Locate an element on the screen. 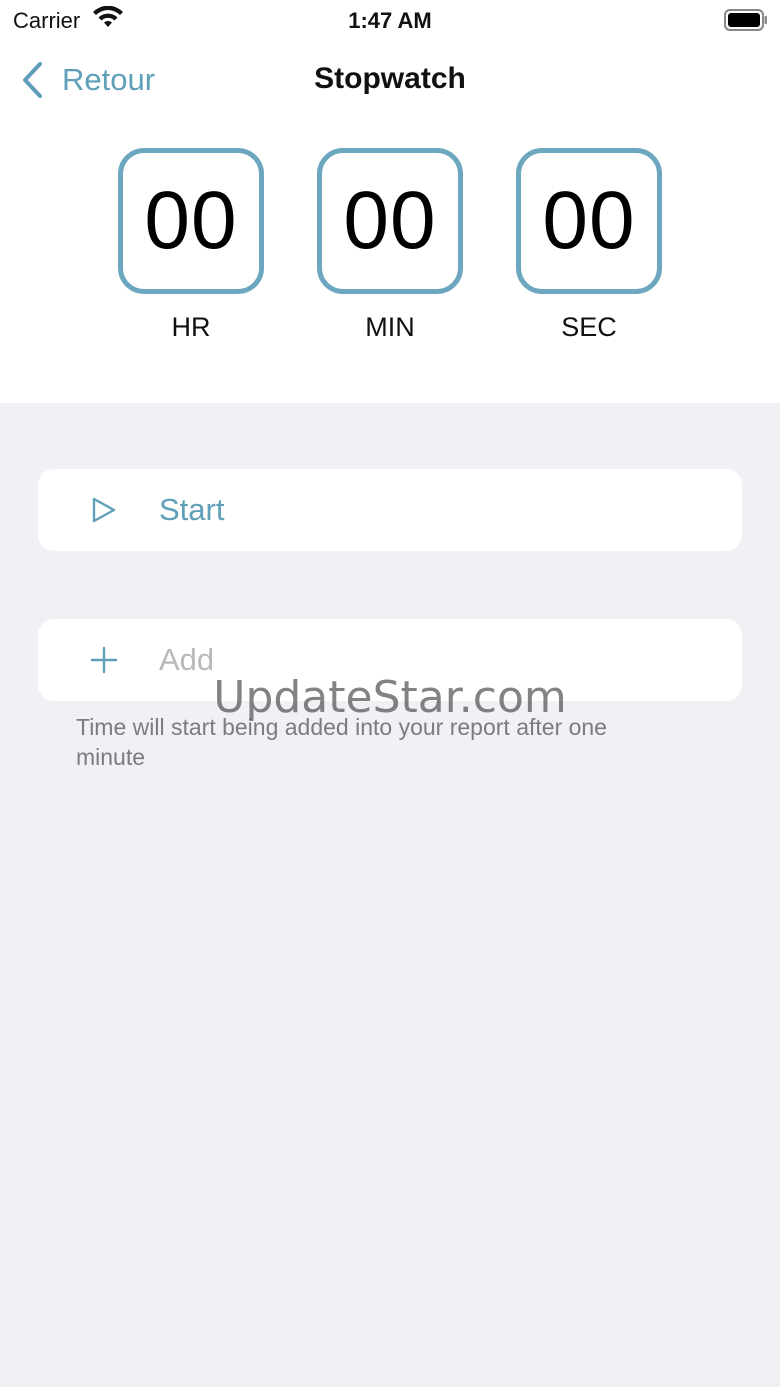 The image size is (780, 1387). minutes-label: MIN is located at coordinates (390, 327).